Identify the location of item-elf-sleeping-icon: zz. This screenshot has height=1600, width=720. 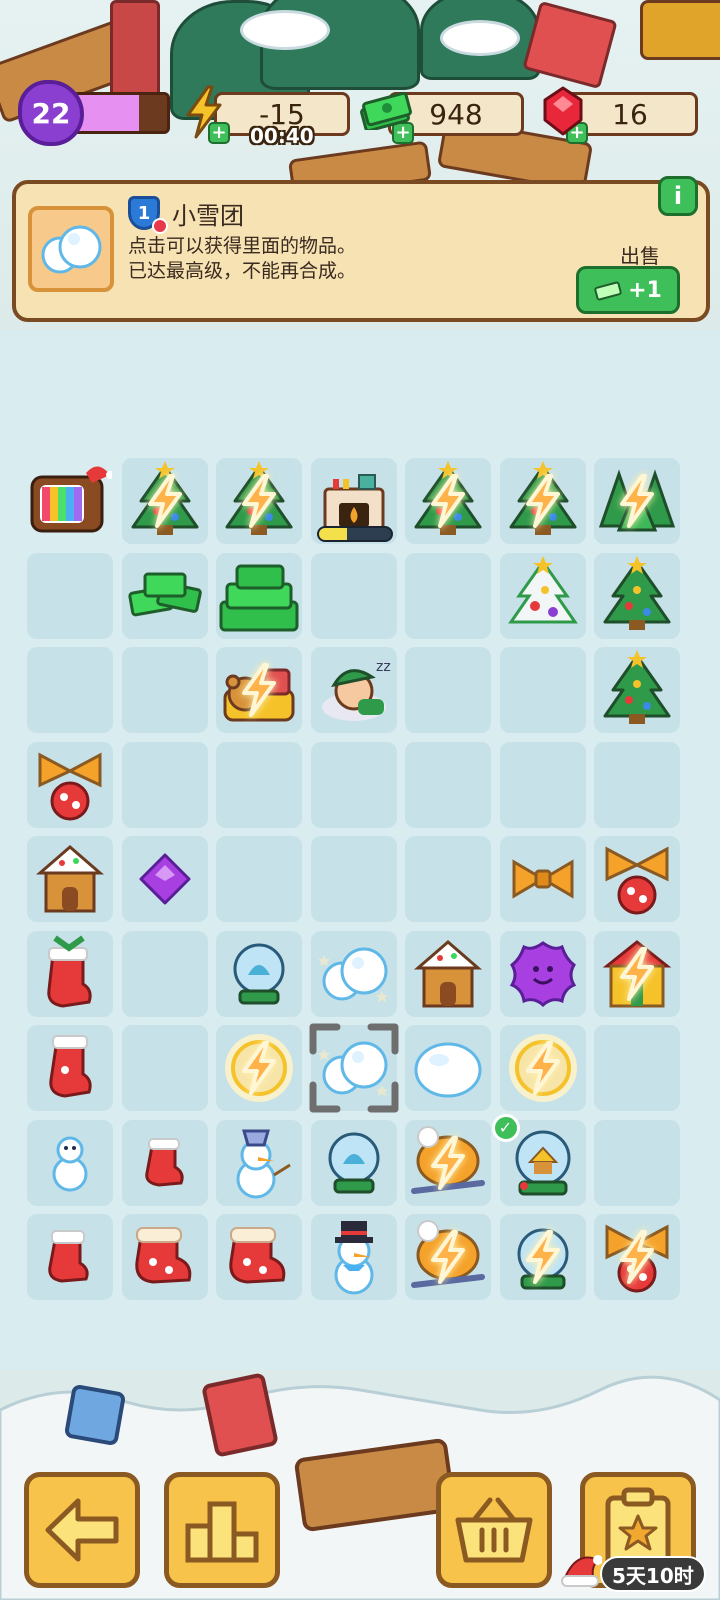
(354, 690).